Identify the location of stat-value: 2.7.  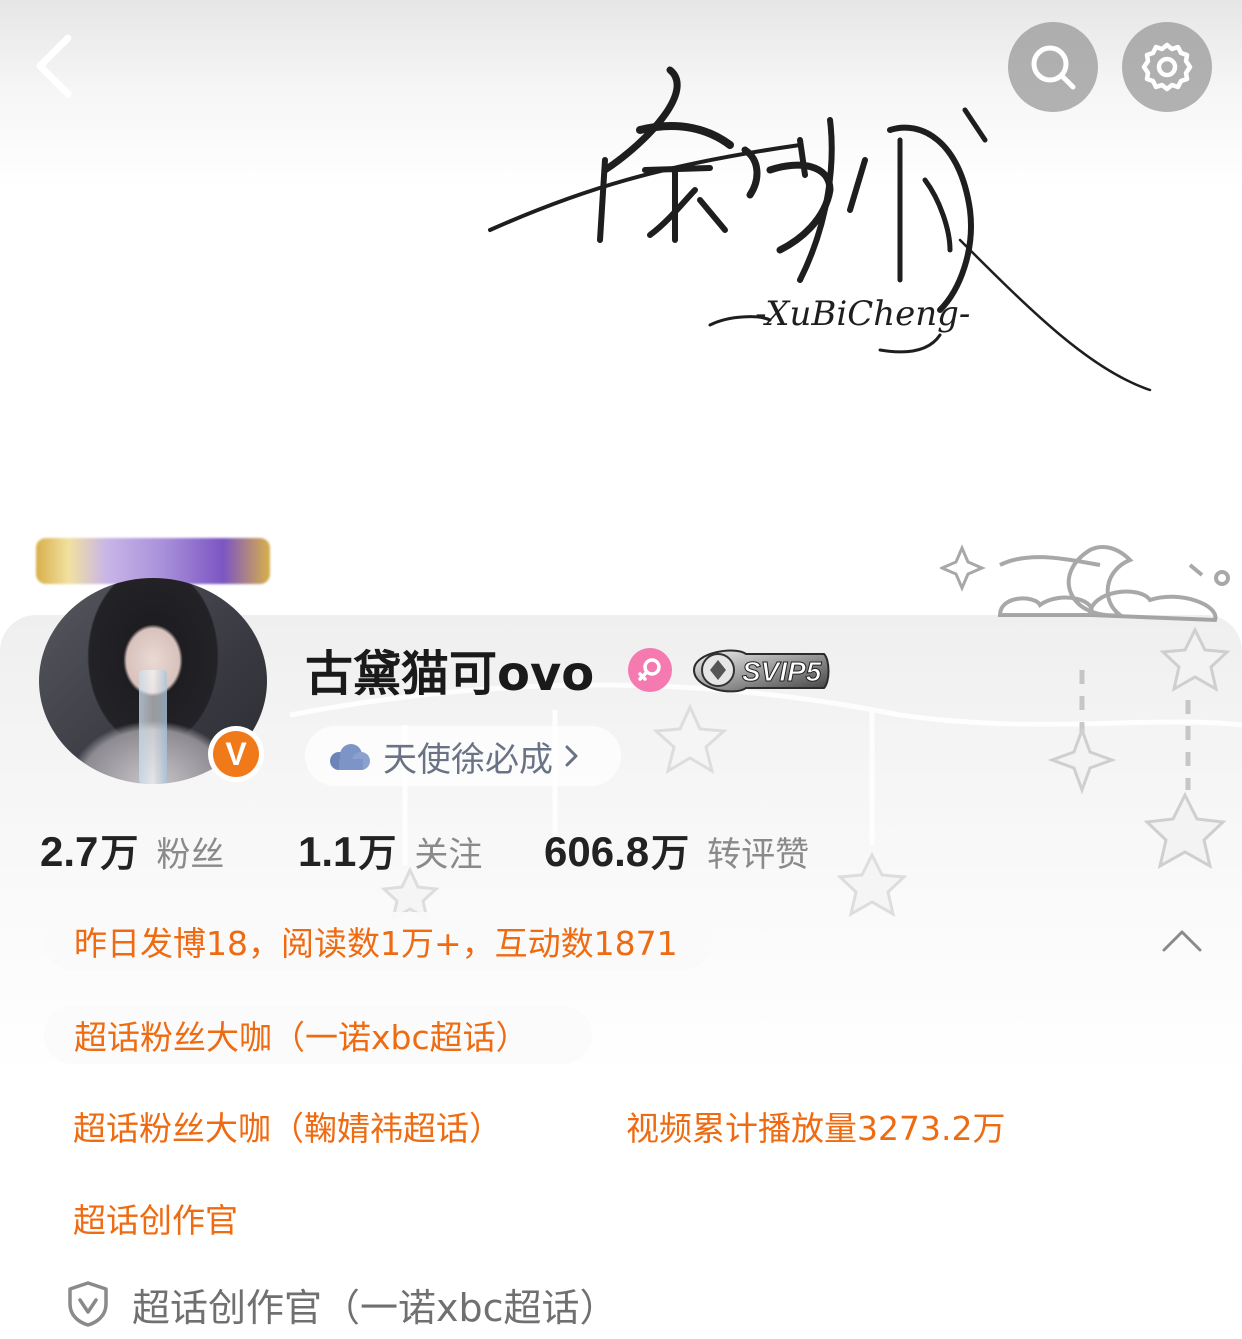
(69, 851).